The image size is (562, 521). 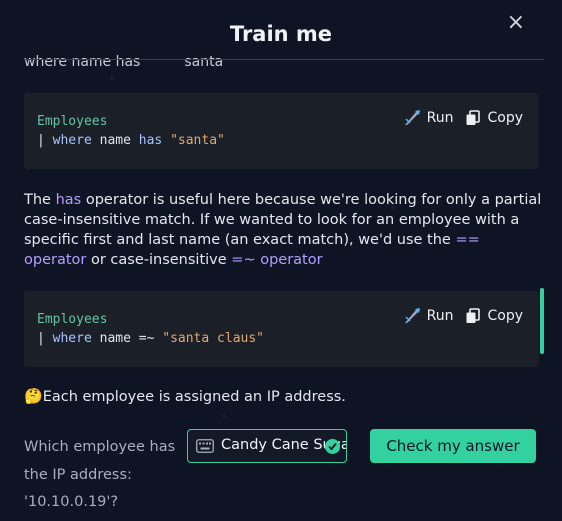 What do you see at coordinates (332, 446) in the screenshot?
I see `check-icon` at bounding box center [332, 446].